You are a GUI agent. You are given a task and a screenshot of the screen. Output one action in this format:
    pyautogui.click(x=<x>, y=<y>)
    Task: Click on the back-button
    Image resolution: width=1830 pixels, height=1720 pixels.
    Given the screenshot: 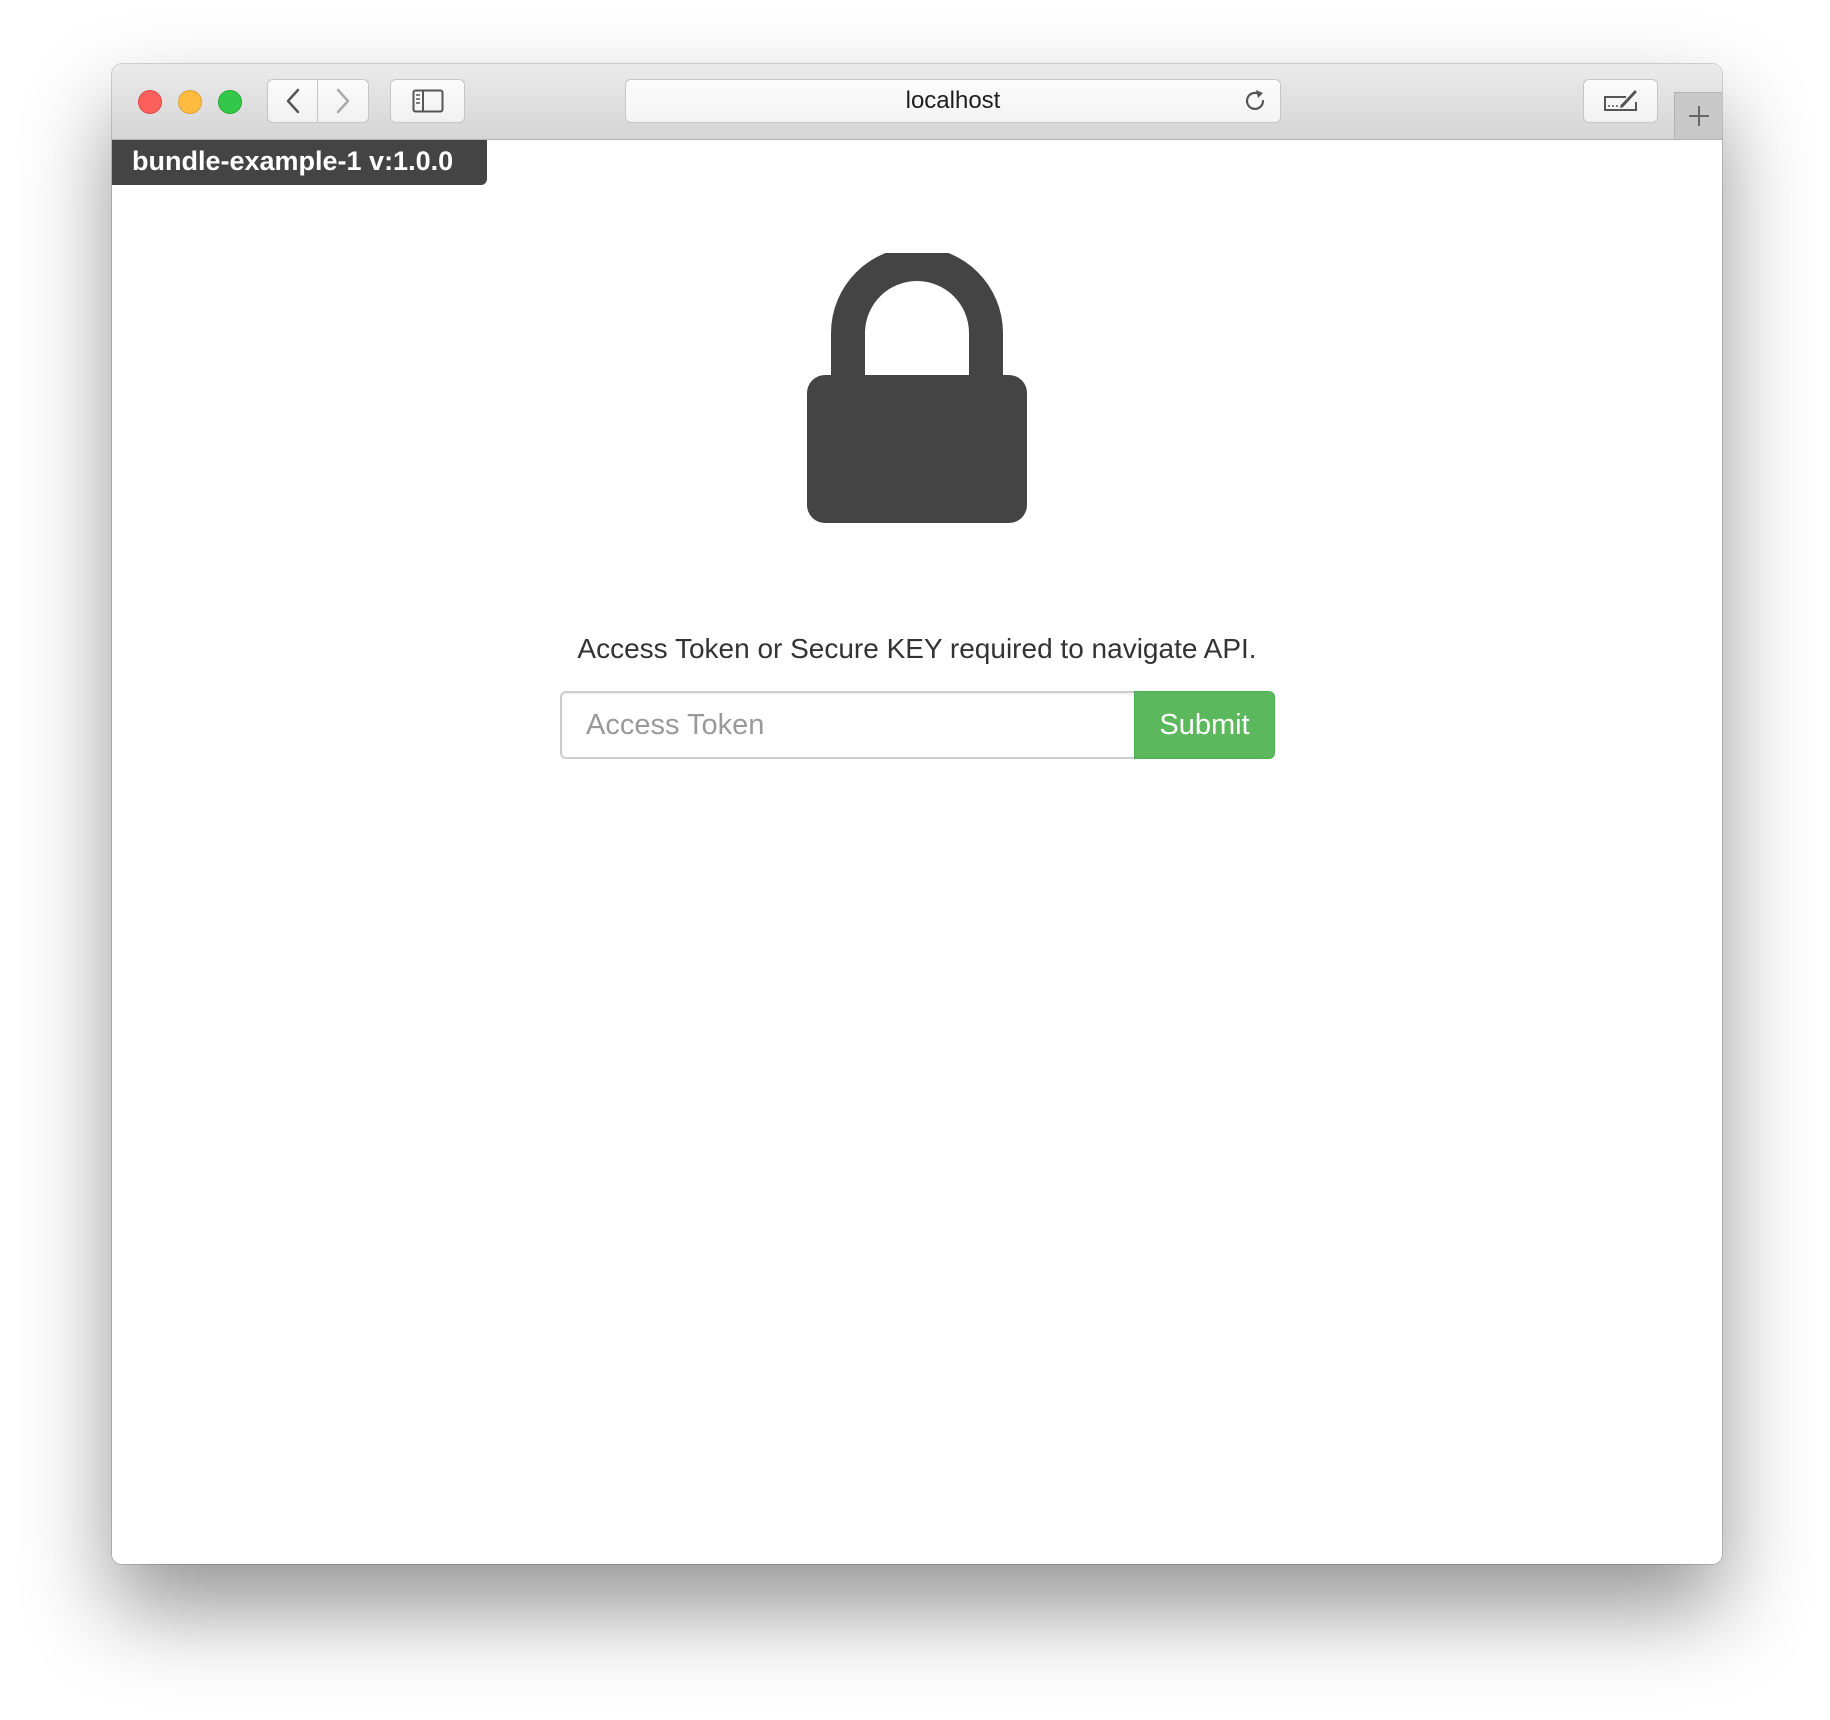 What is the action you would take?
    pyautogui.click(x=292, y=101)
    